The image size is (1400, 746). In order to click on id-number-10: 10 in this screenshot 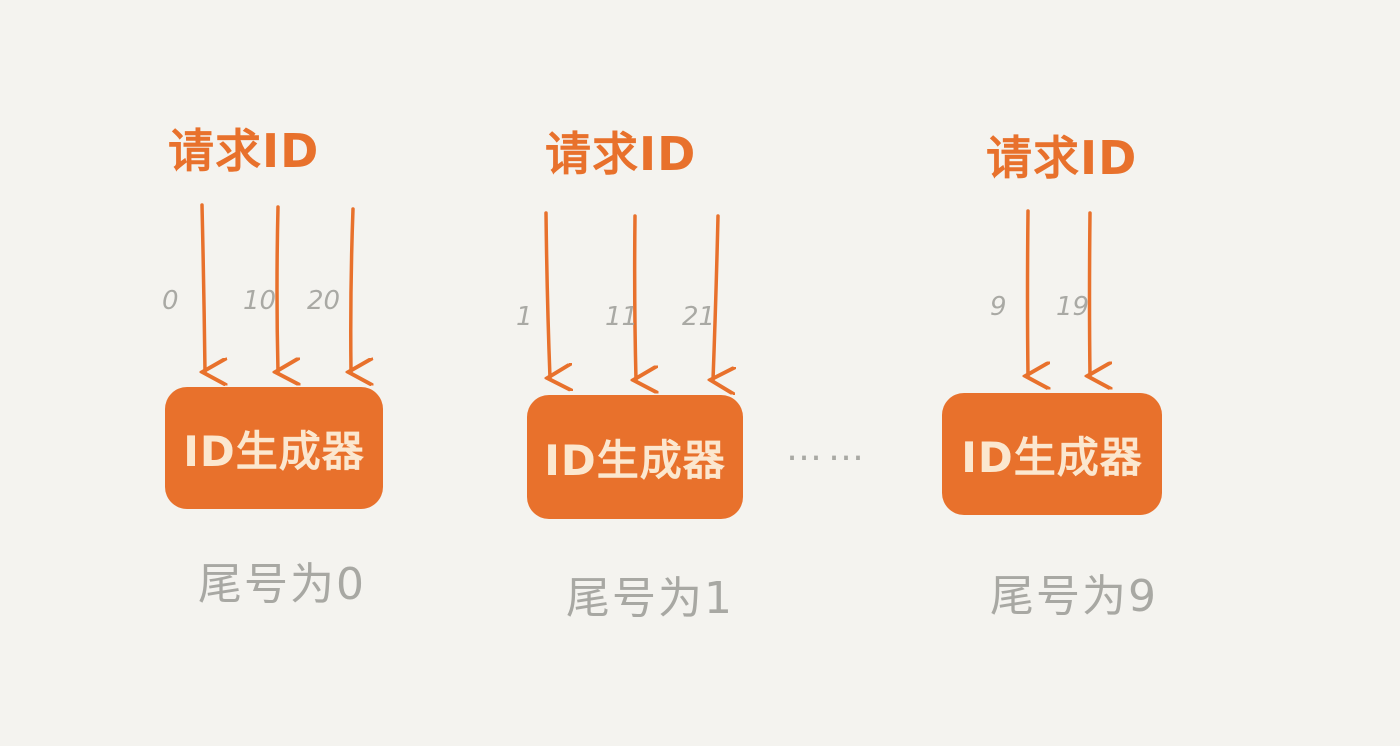, I will do `click(260, 301)`.